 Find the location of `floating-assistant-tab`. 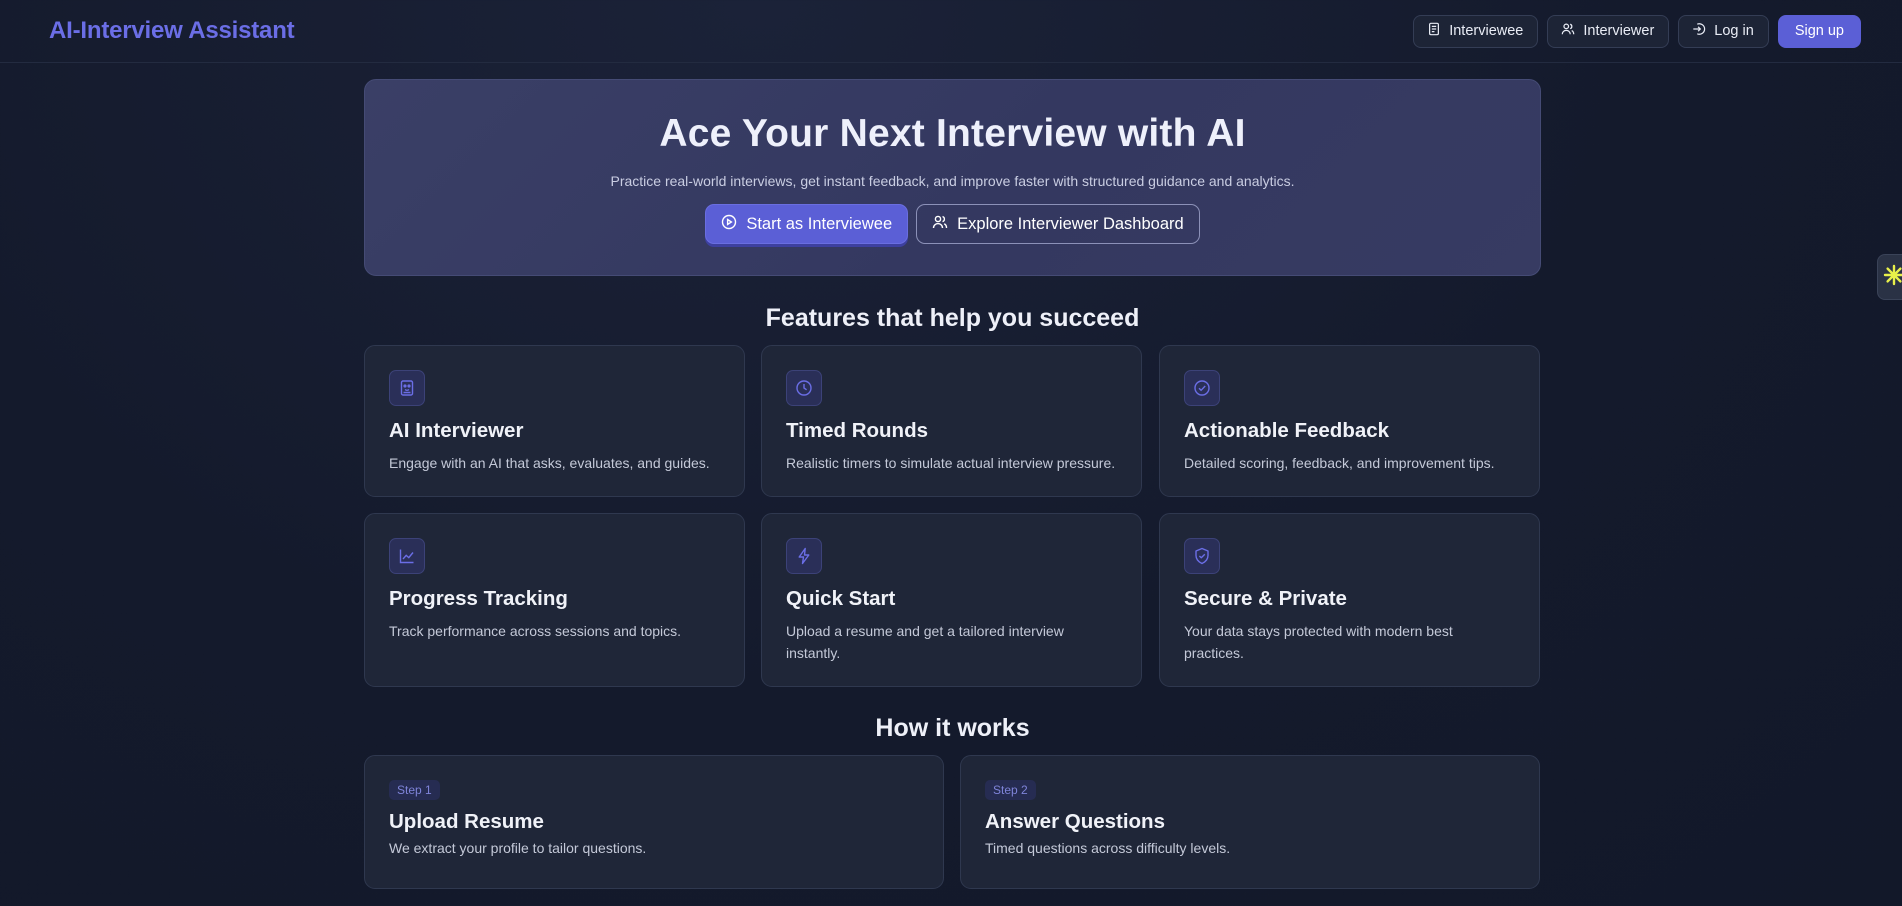

floating-assistant-tab is located at coordinates (1889, 277).